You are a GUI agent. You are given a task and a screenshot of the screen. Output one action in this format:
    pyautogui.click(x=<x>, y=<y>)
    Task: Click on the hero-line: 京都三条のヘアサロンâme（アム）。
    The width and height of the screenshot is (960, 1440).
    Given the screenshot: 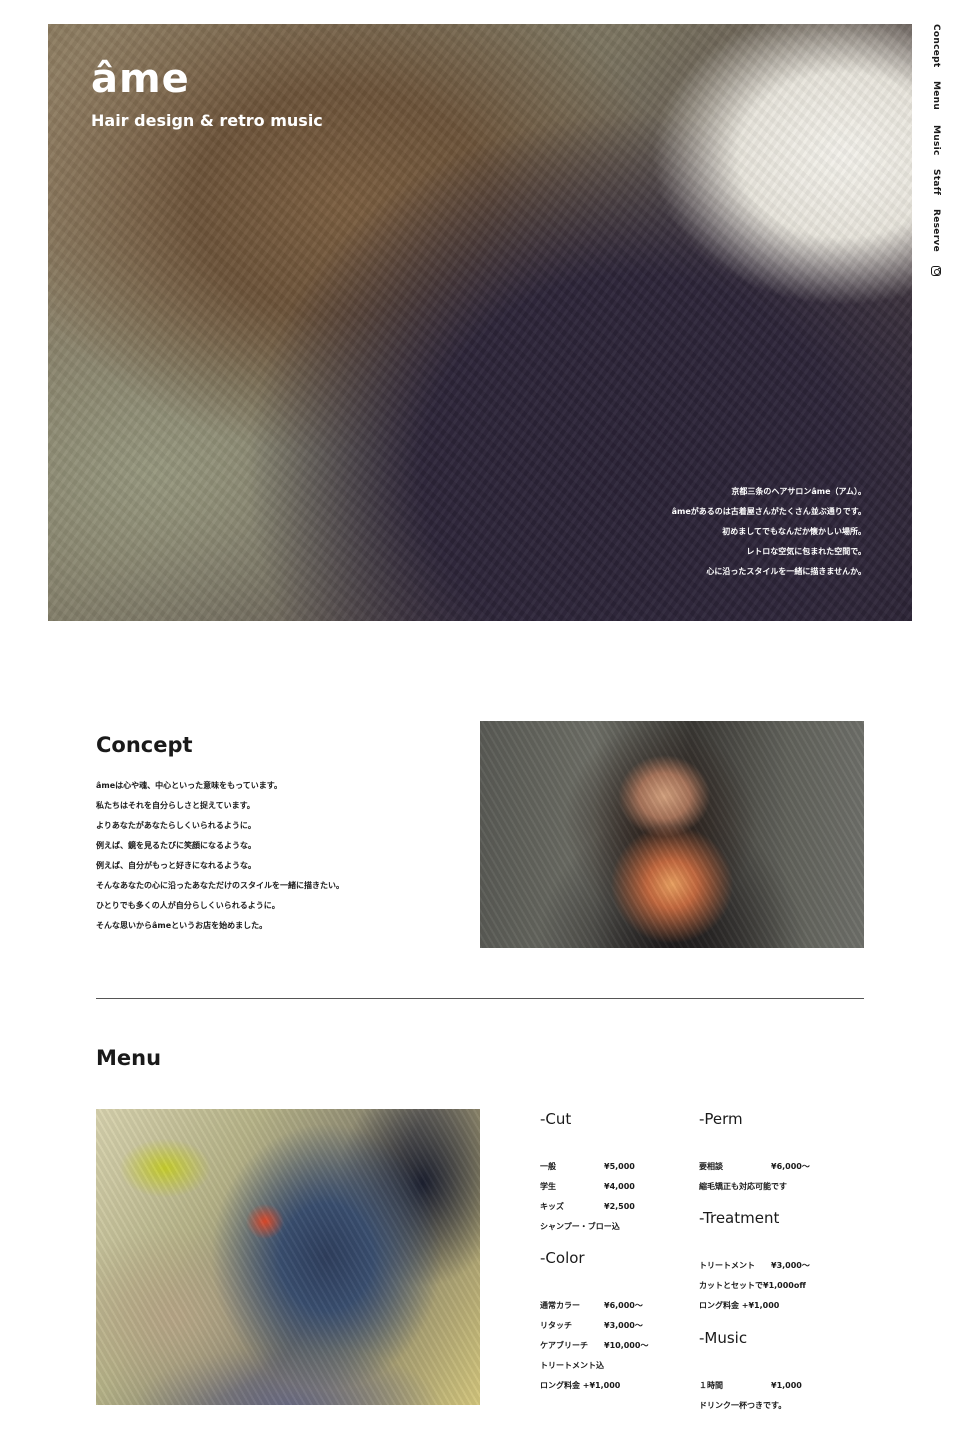 What is the action you would take?
    pyautogui.click(x=798, y=491)
    